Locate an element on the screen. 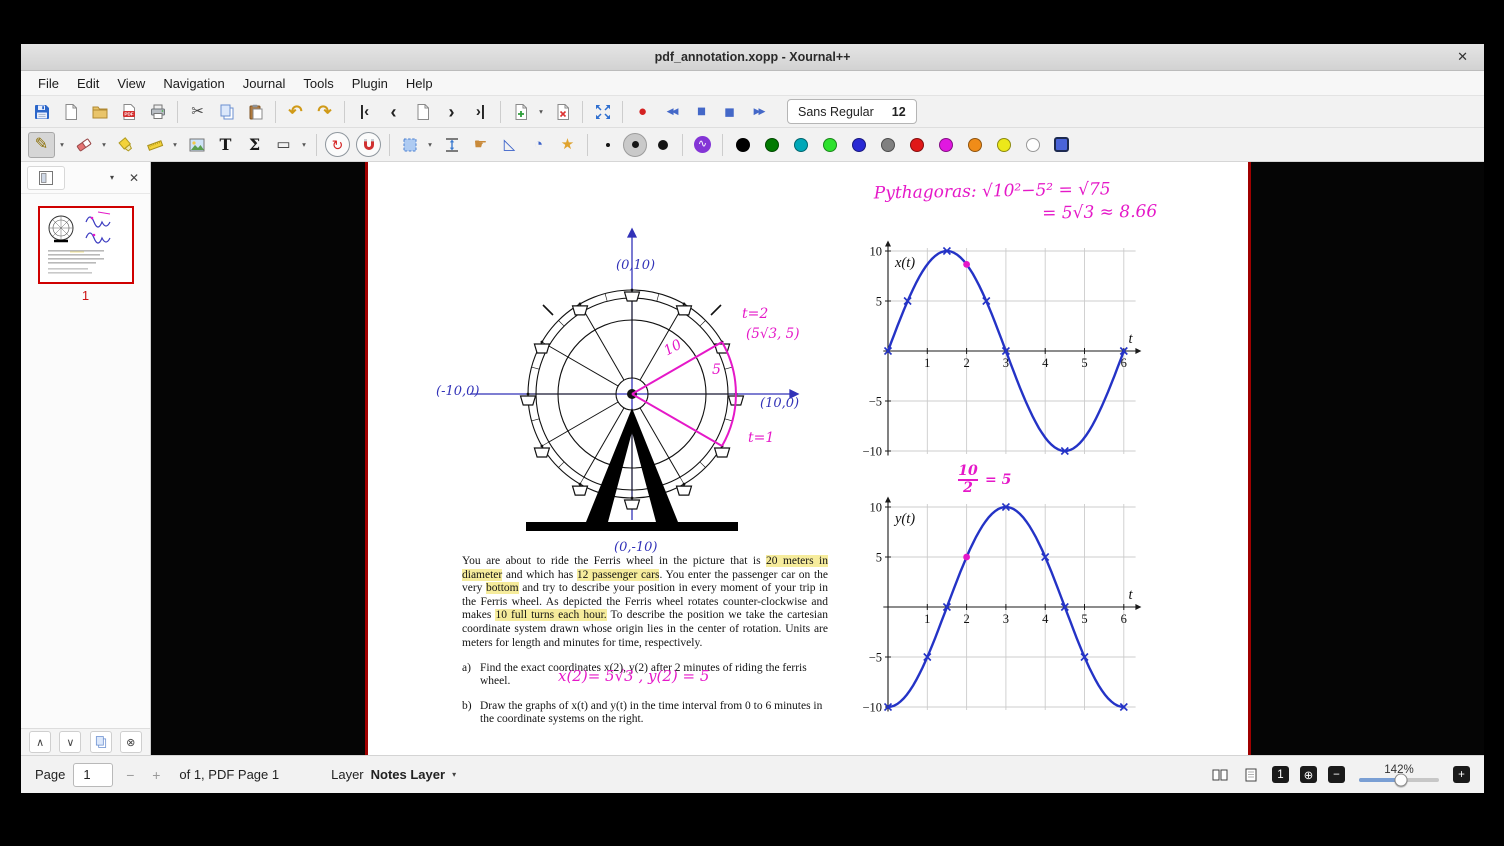  vertical-space-button is located at coordinates (451, 145).